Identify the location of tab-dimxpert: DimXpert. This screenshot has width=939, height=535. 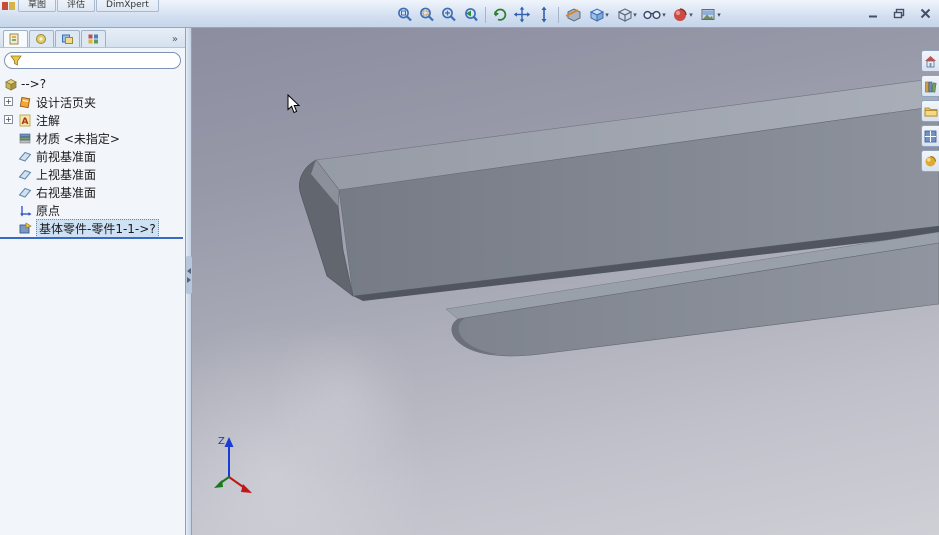
(127, 6).